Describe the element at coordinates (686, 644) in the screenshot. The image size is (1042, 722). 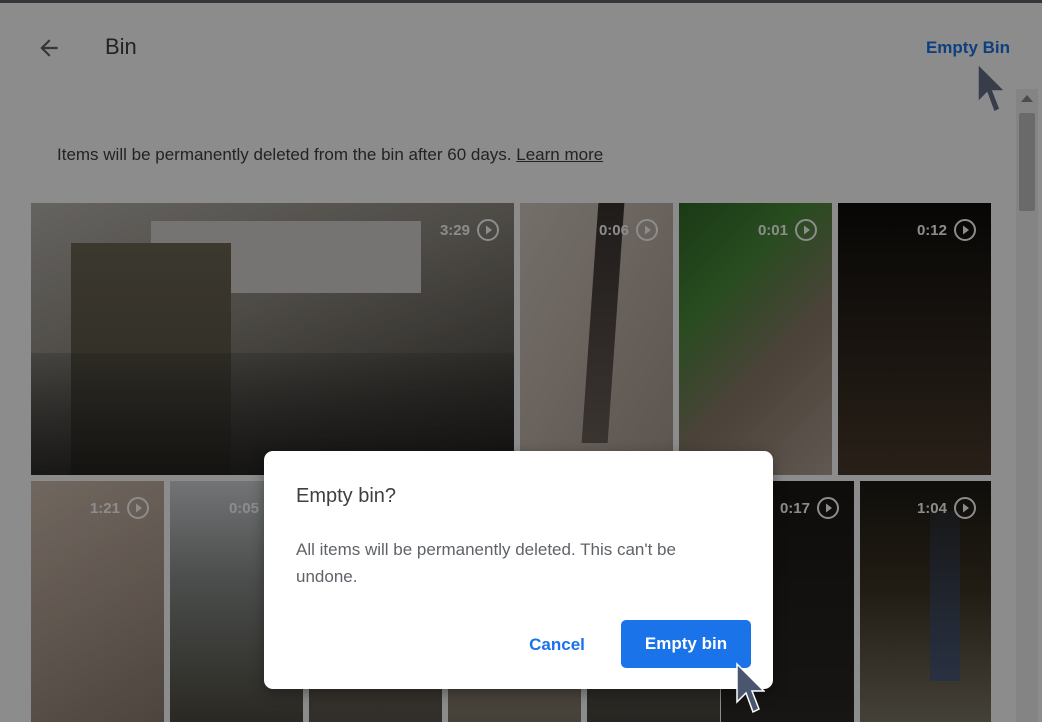
I see `confirm-empty-bin-button: Empty bin` at that location.